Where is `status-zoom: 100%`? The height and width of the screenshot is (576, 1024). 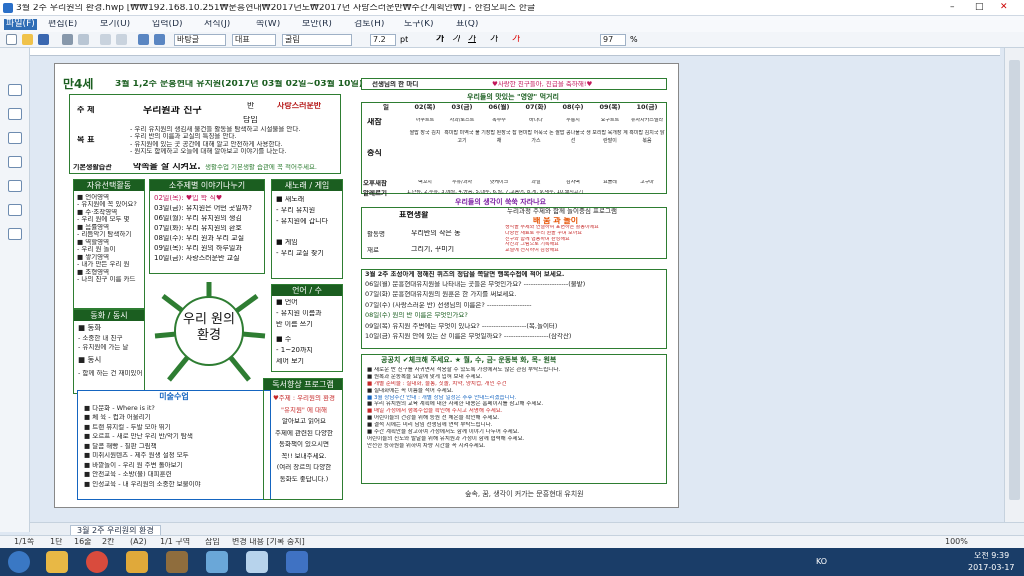
status-zoom: 100% is located at coordinates (956, 542).